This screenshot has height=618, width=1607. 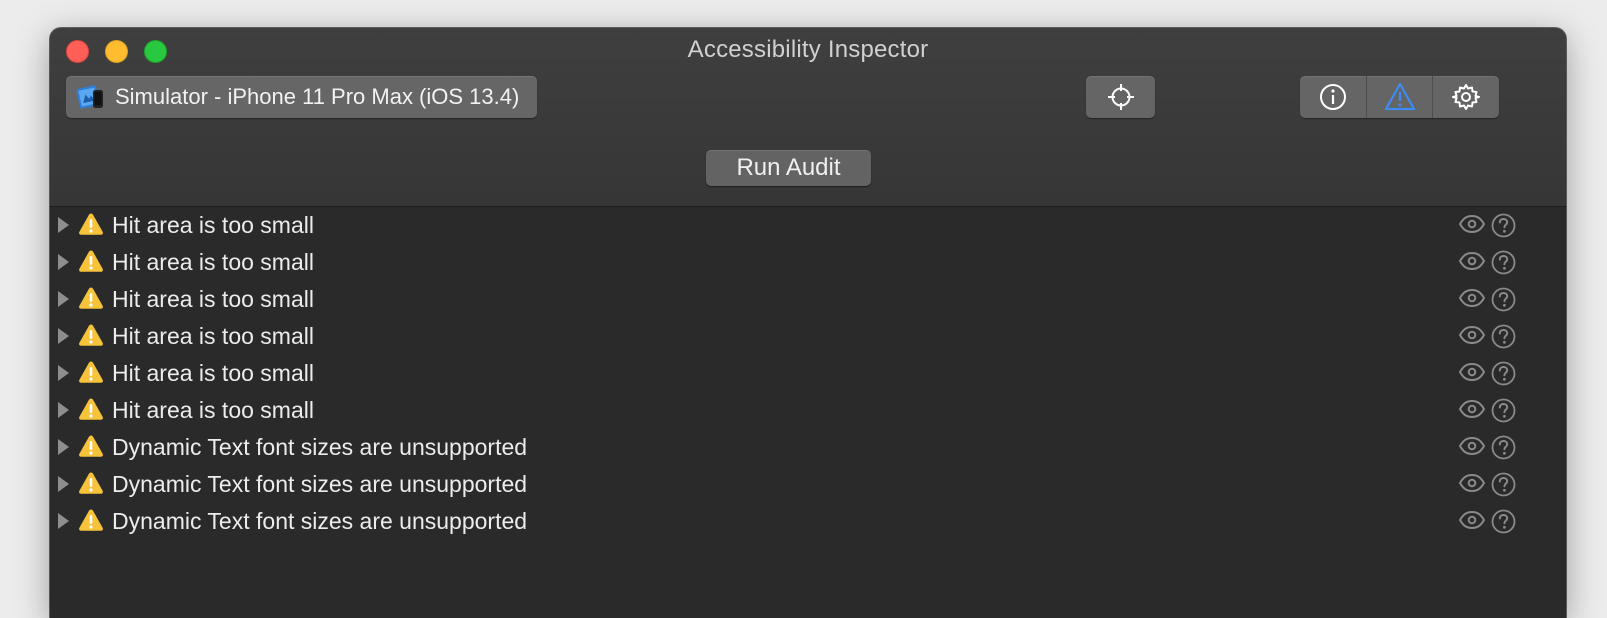 I want to click on crosshair-icon, so click(x=1120, y=97).